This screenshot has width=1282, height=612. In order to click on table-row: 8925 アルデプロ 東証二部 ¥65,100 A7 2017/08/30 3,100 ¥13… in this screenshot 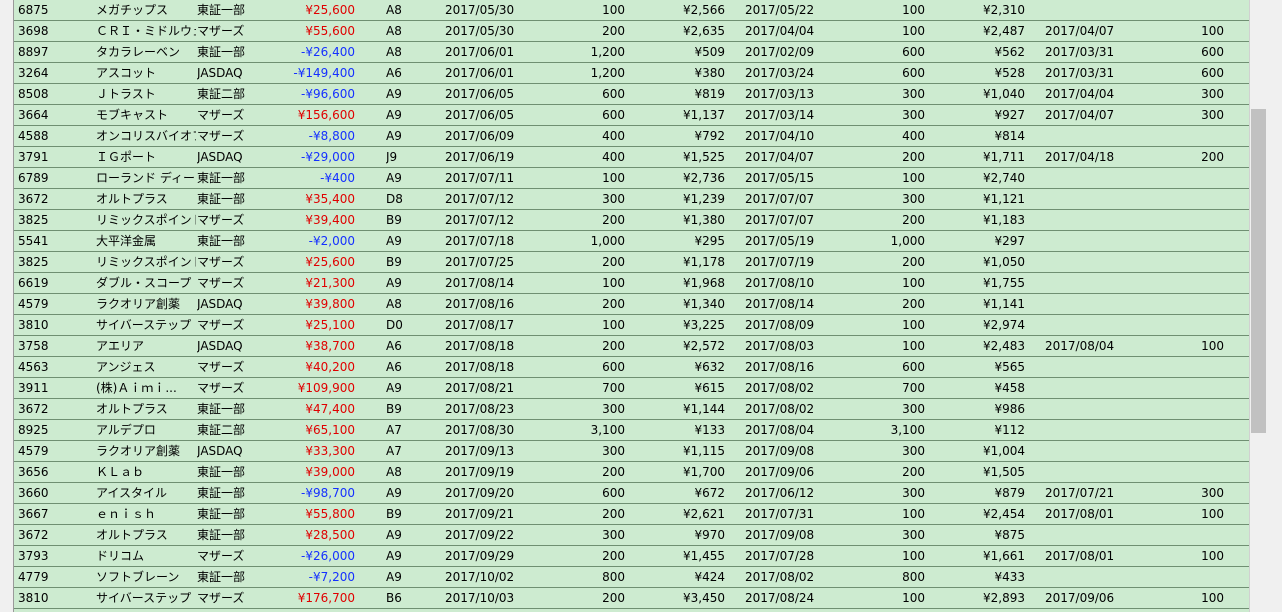, I will do `click(631, 430)`.